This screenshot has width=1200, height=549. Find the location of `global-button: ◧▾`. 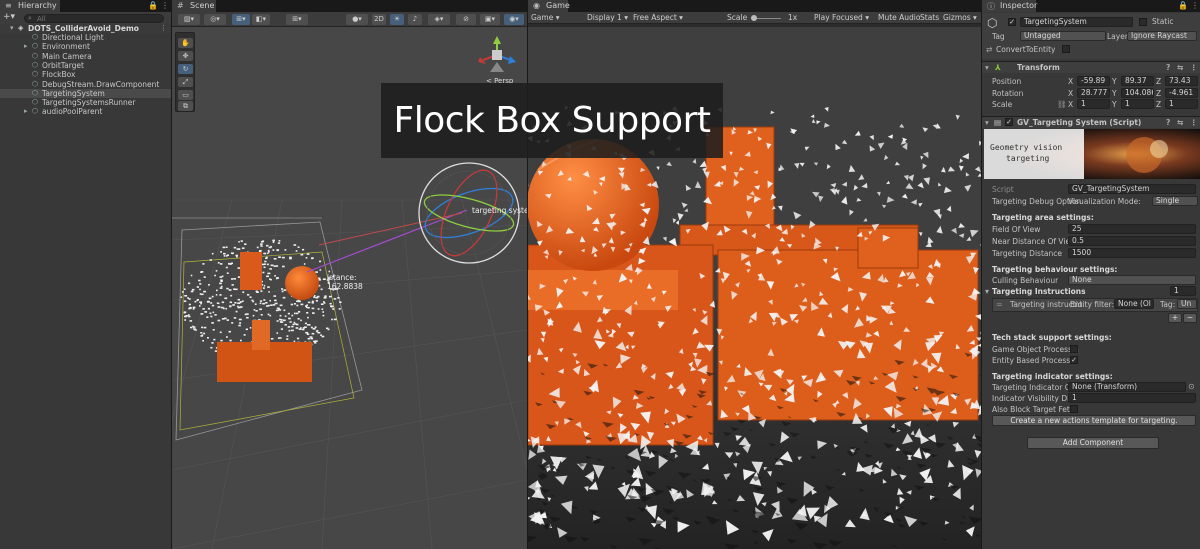

global-button: ◧▾ is located at coordinates (261, 19).